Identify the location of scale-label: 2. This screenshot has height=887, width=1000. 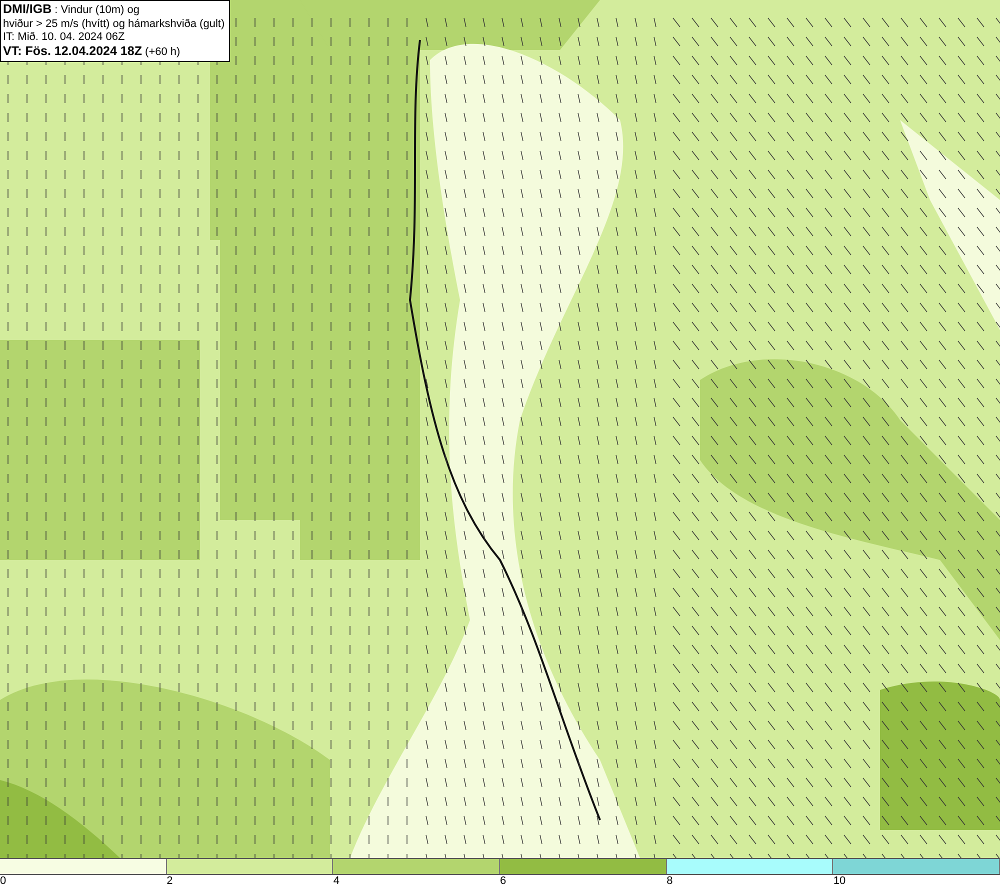
(169, 881).